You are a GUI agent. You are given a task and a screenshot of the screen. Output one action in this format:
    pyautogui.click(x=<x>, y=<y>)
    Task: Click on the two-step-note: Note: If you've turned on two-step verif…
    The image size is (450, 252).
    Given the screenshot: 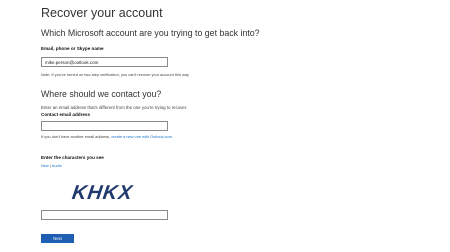 What is the action you would take?
    pyautogui.click(x=115, y=74)
    